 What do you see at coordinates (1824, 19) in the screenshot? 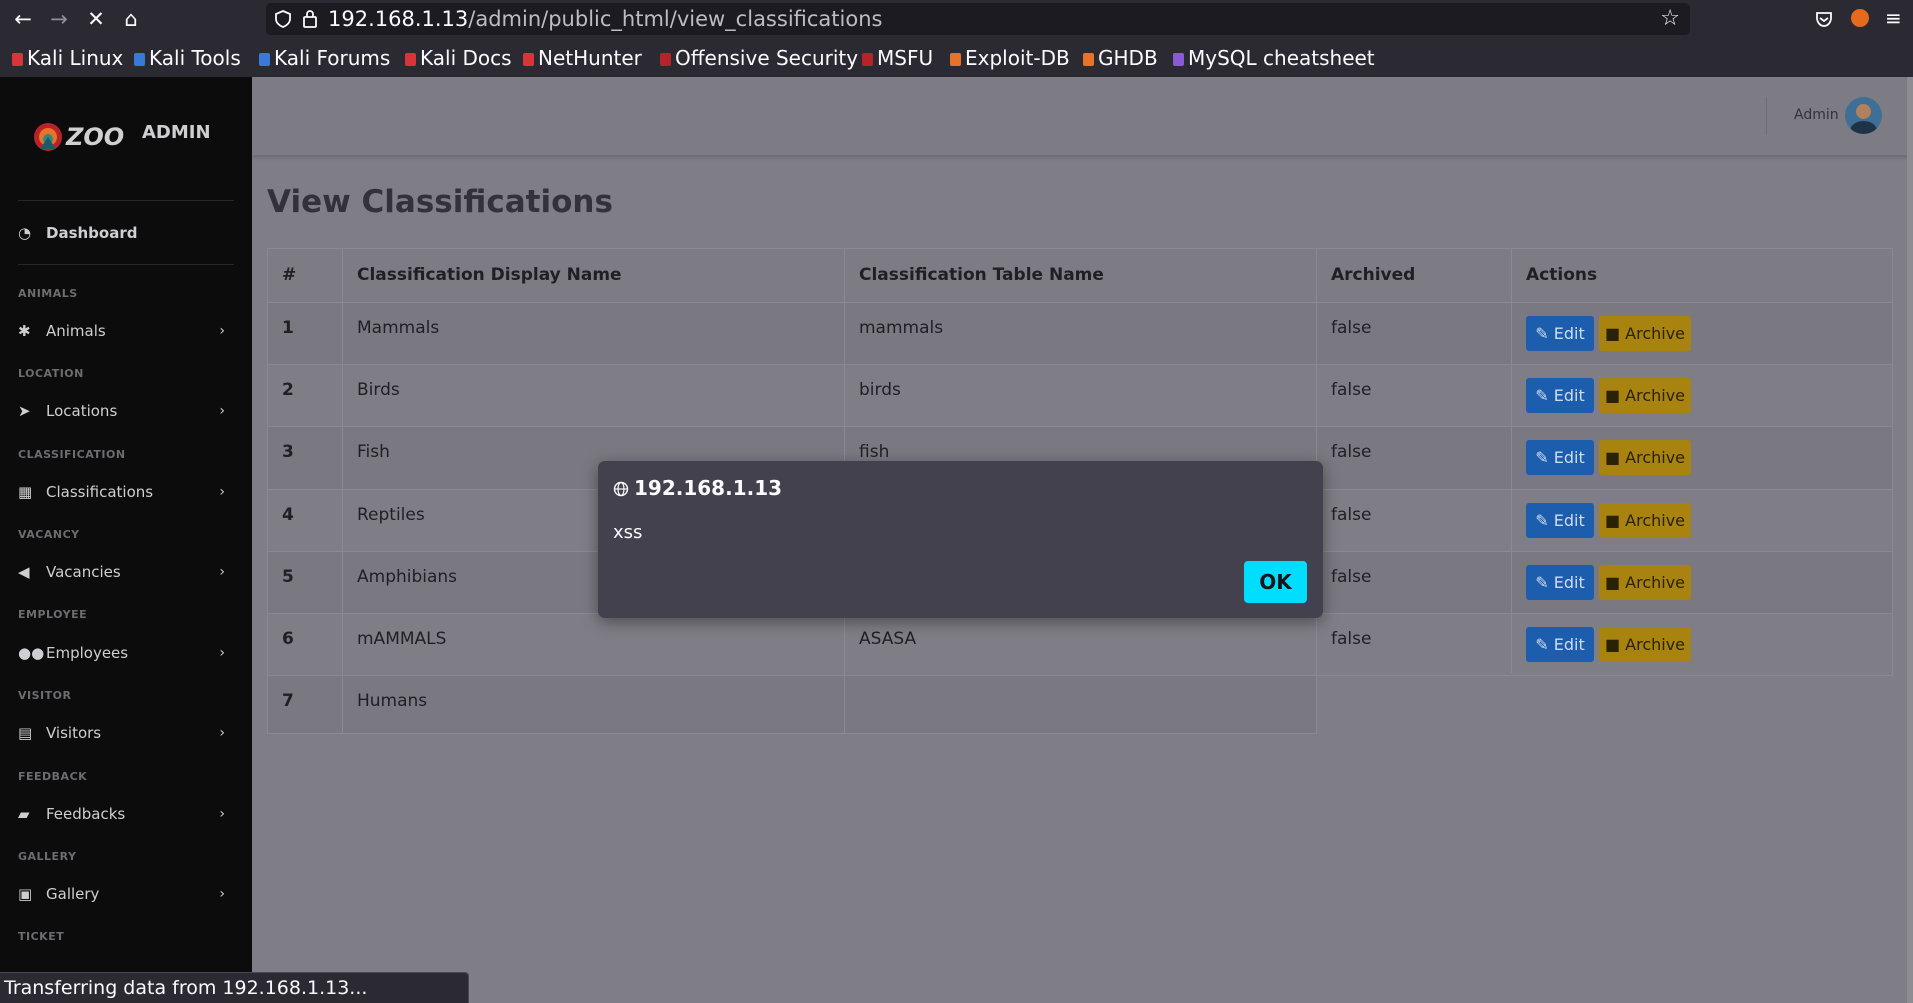
I see `pocket-icon` at bounding box center [1824, 19].